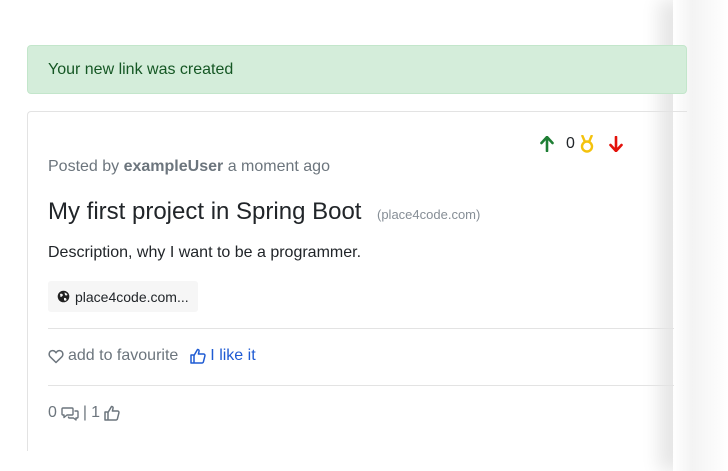 This screenshot has width=728, height=471. Describe the element at coordinates (70, 413) in the screenshot. I see `comments-icon` at that location.